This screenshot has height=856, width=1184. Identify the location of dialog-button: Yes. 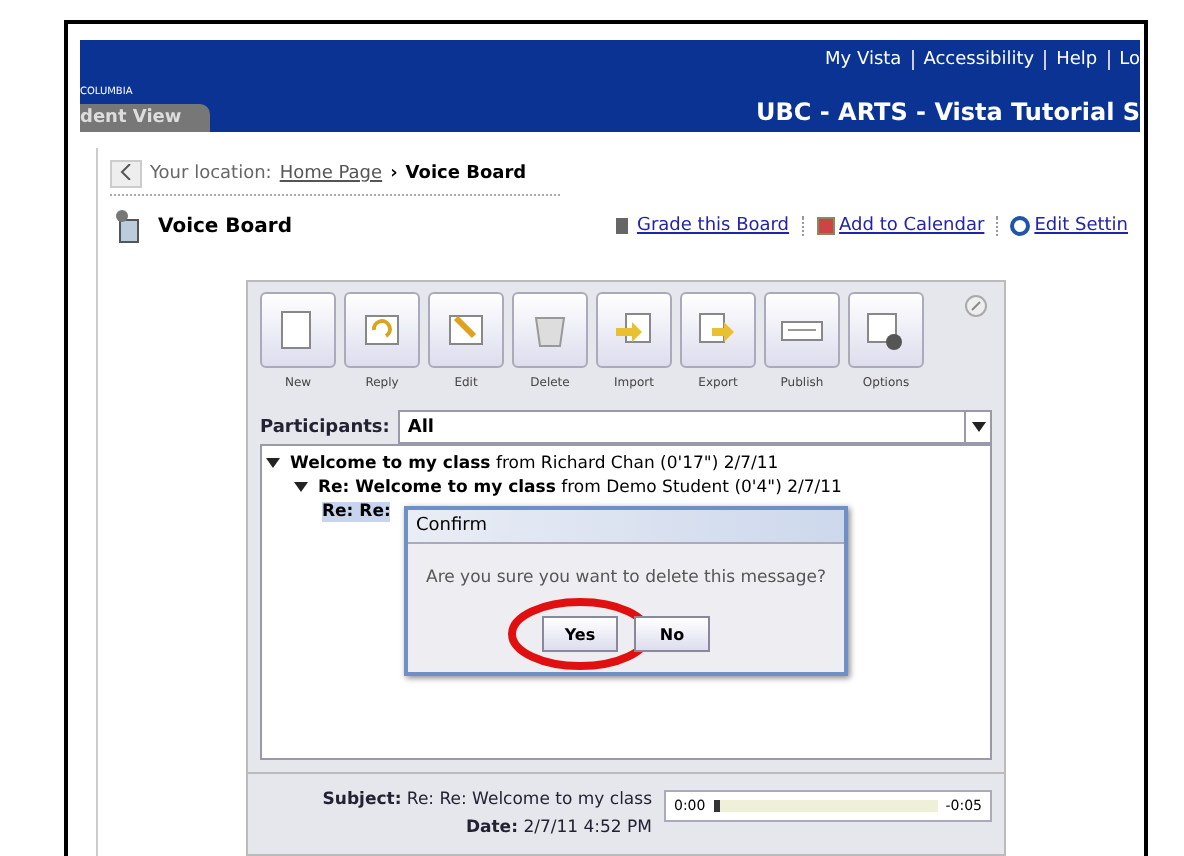
(580, 634).